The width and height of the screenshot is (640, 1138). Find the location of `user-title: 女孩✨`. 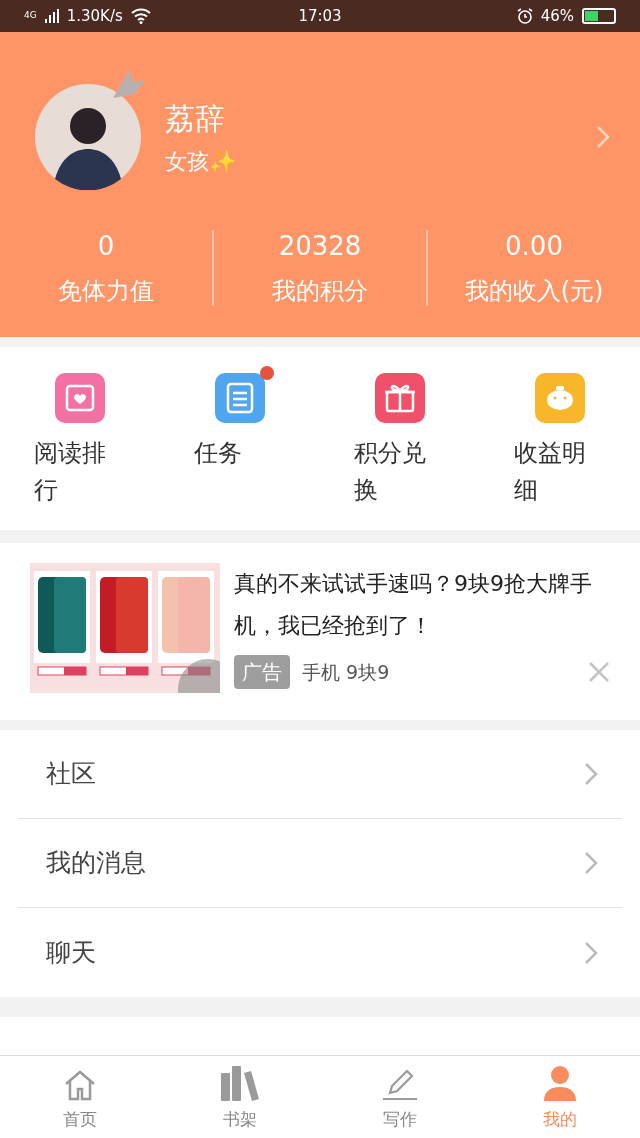

user-title: 女孩✨ is located at coordinates (201, 162).